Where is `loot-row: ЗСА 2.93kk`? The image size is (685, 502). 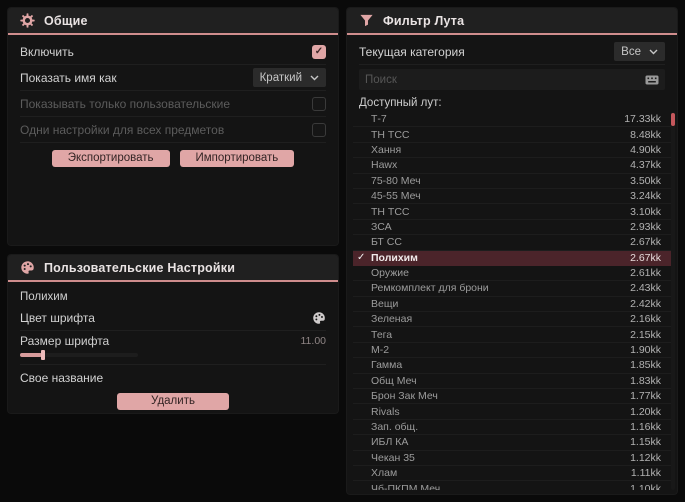 loot-row: ЗСА 2.93kk is located at coordinates (514, 228).